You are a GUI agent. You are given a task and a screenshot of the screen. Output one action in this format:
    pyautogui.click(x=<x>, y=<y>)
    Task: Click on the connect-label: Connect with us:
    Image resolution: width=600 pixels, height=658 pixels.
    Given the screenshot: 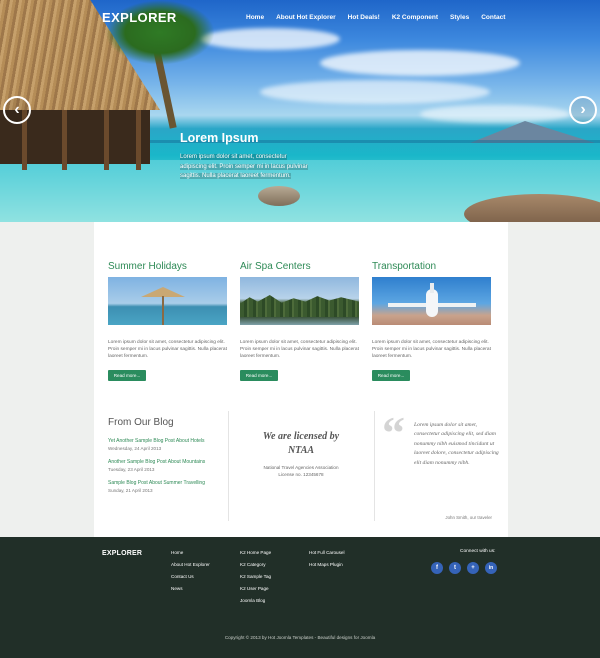 What is the action you would take?
    pyautogui.click(x=478, y=551)
    